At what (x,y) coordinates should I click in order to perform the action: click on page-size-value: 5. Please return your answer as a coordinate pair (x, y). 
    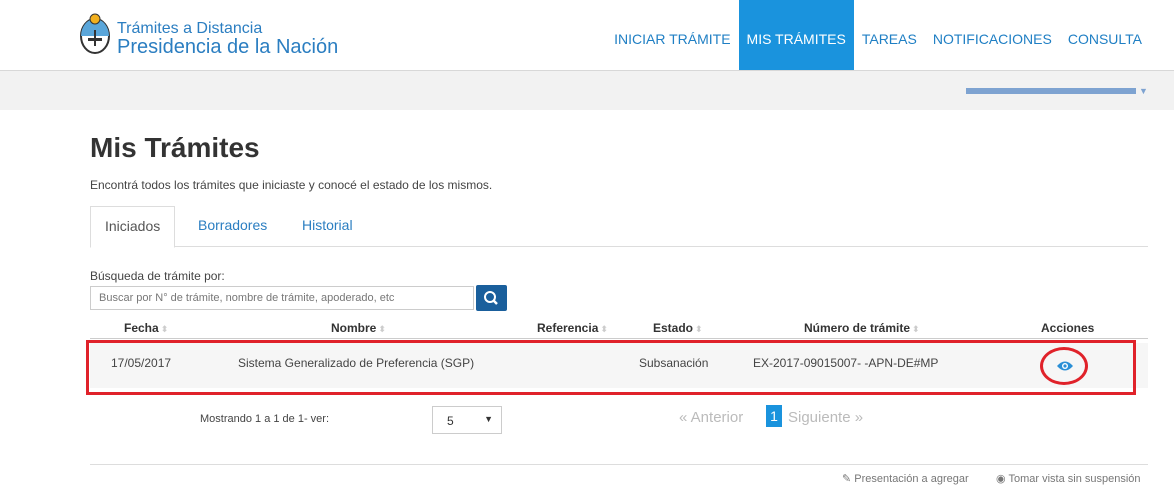
    Looking at the image, I should click on (450, 421).